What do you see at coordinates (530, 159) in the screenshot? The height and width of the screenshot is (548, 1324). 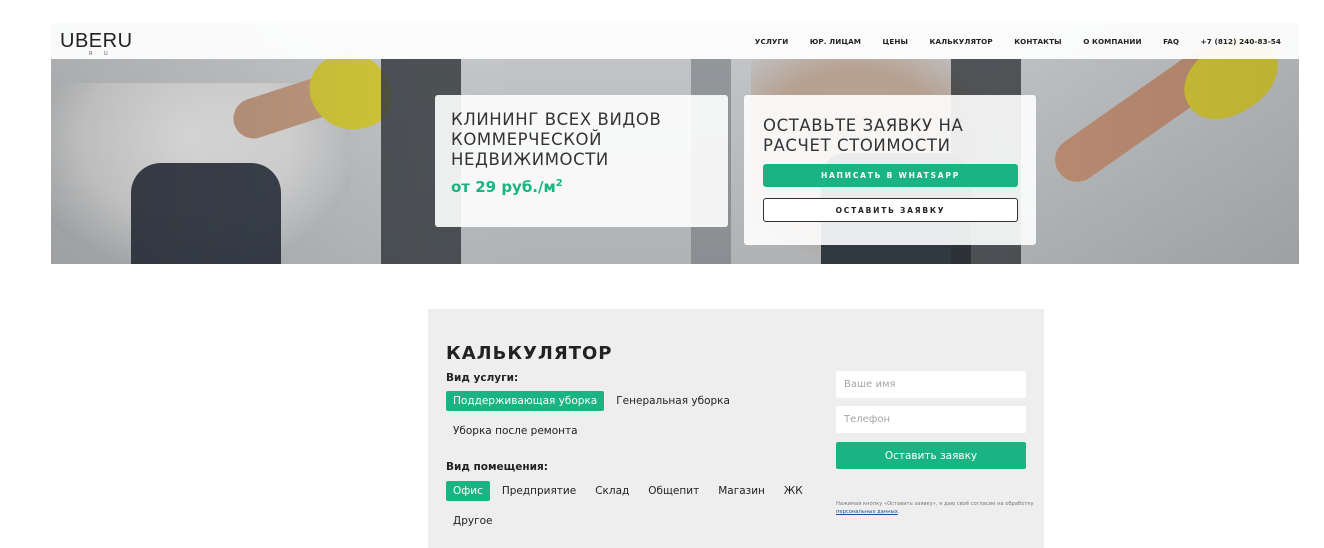 I see `hero-title-line-3: НЕДВИЖИМОСТИ` at bounding box center [530, 159].